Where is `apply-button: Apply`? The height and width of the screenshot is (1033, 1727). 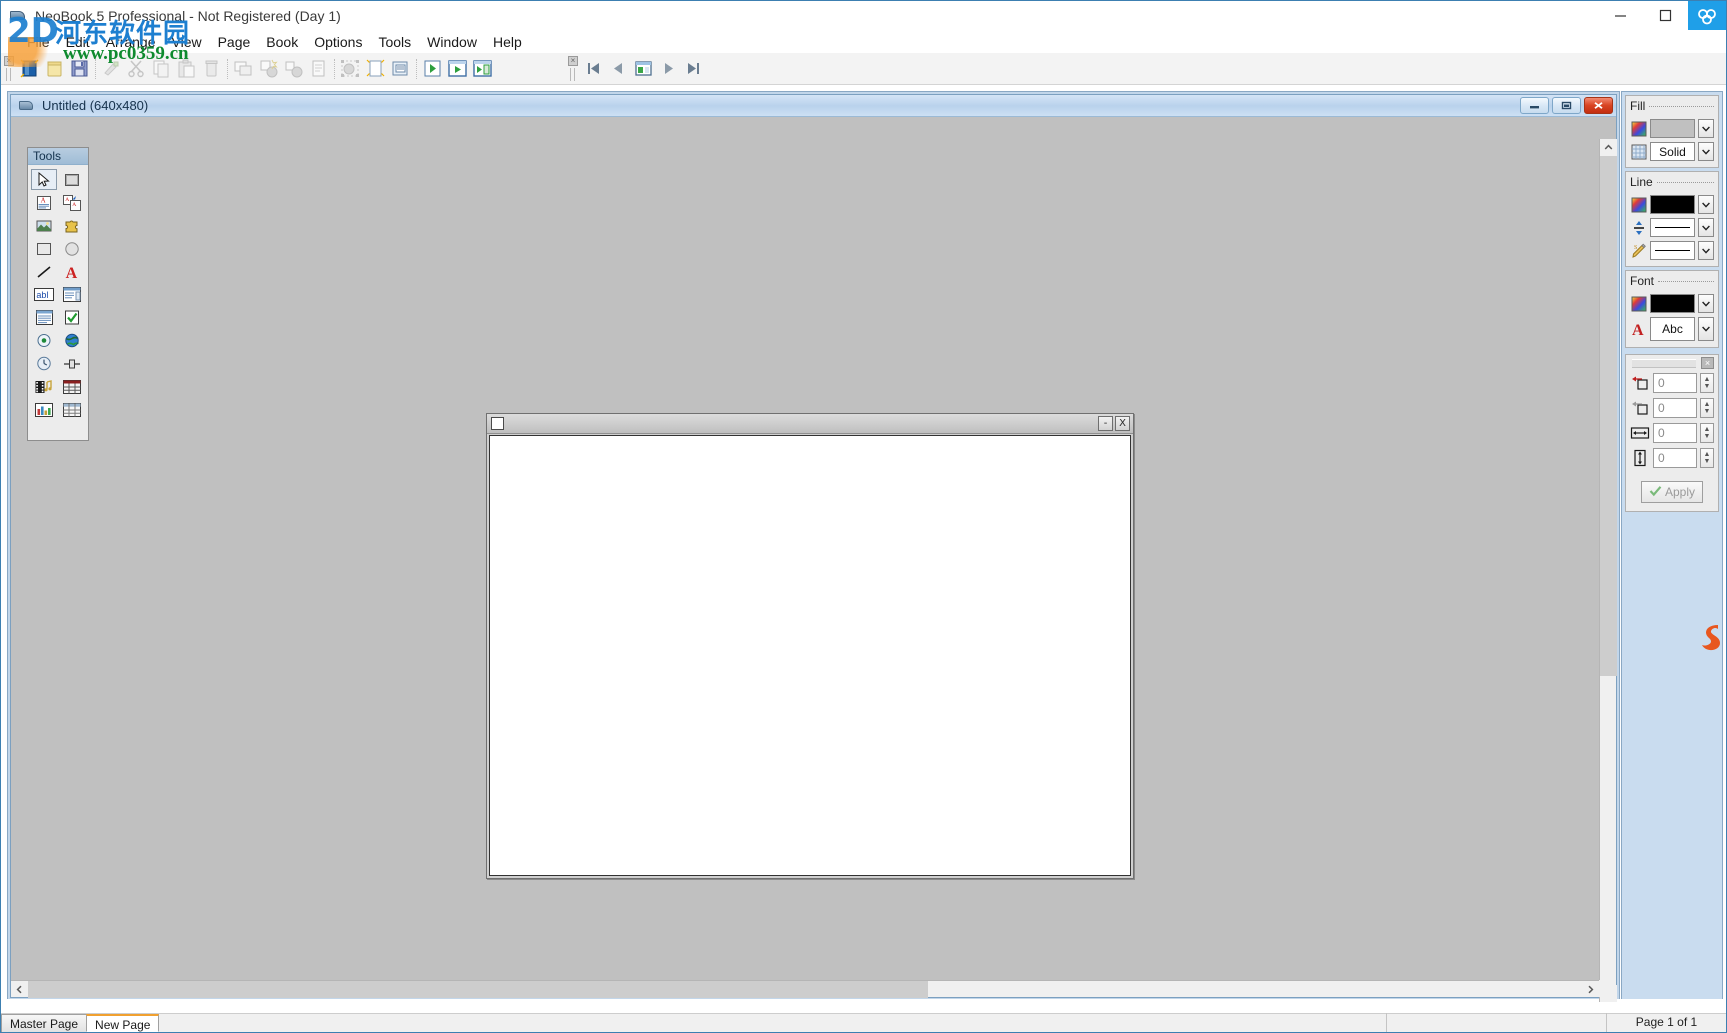 apply-button: Apply is located at coordinates (1672, 492).